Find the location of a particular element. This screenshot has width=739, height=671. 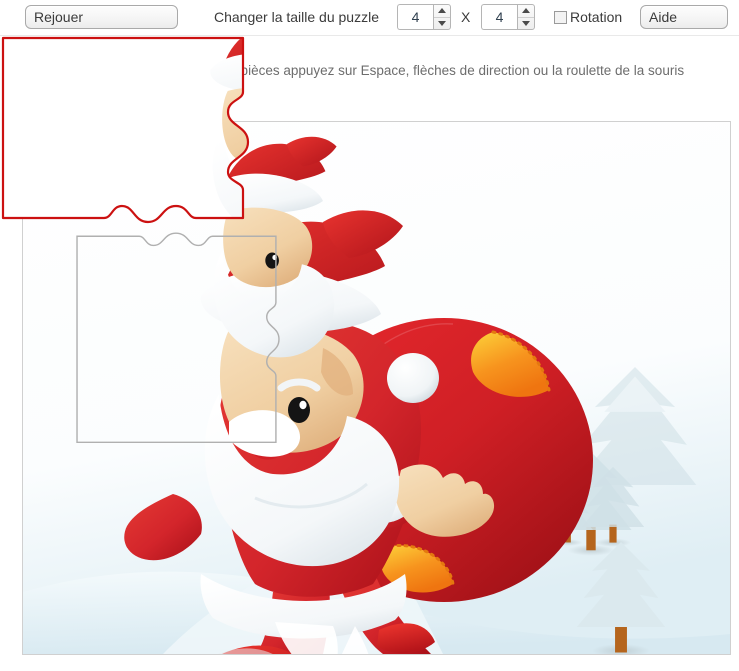

rows-stepper: 4 is located at coordinates (424, 17).